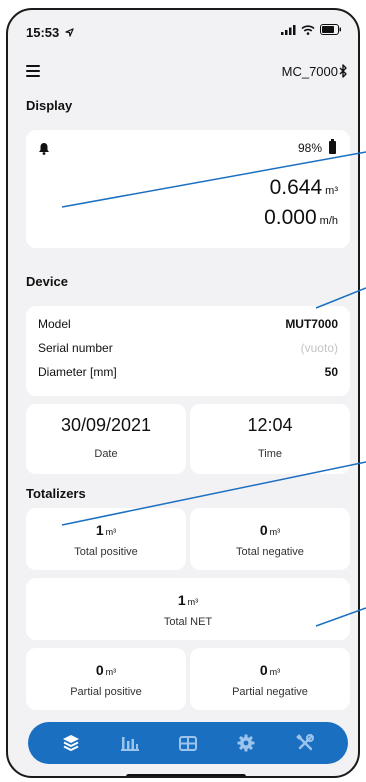 The width and height of the screenshot is (366, 782). What do you see at coordinates (330, 29) in the screenshot?
I see `phone-battery-icon` at bounding box center [330, 29].